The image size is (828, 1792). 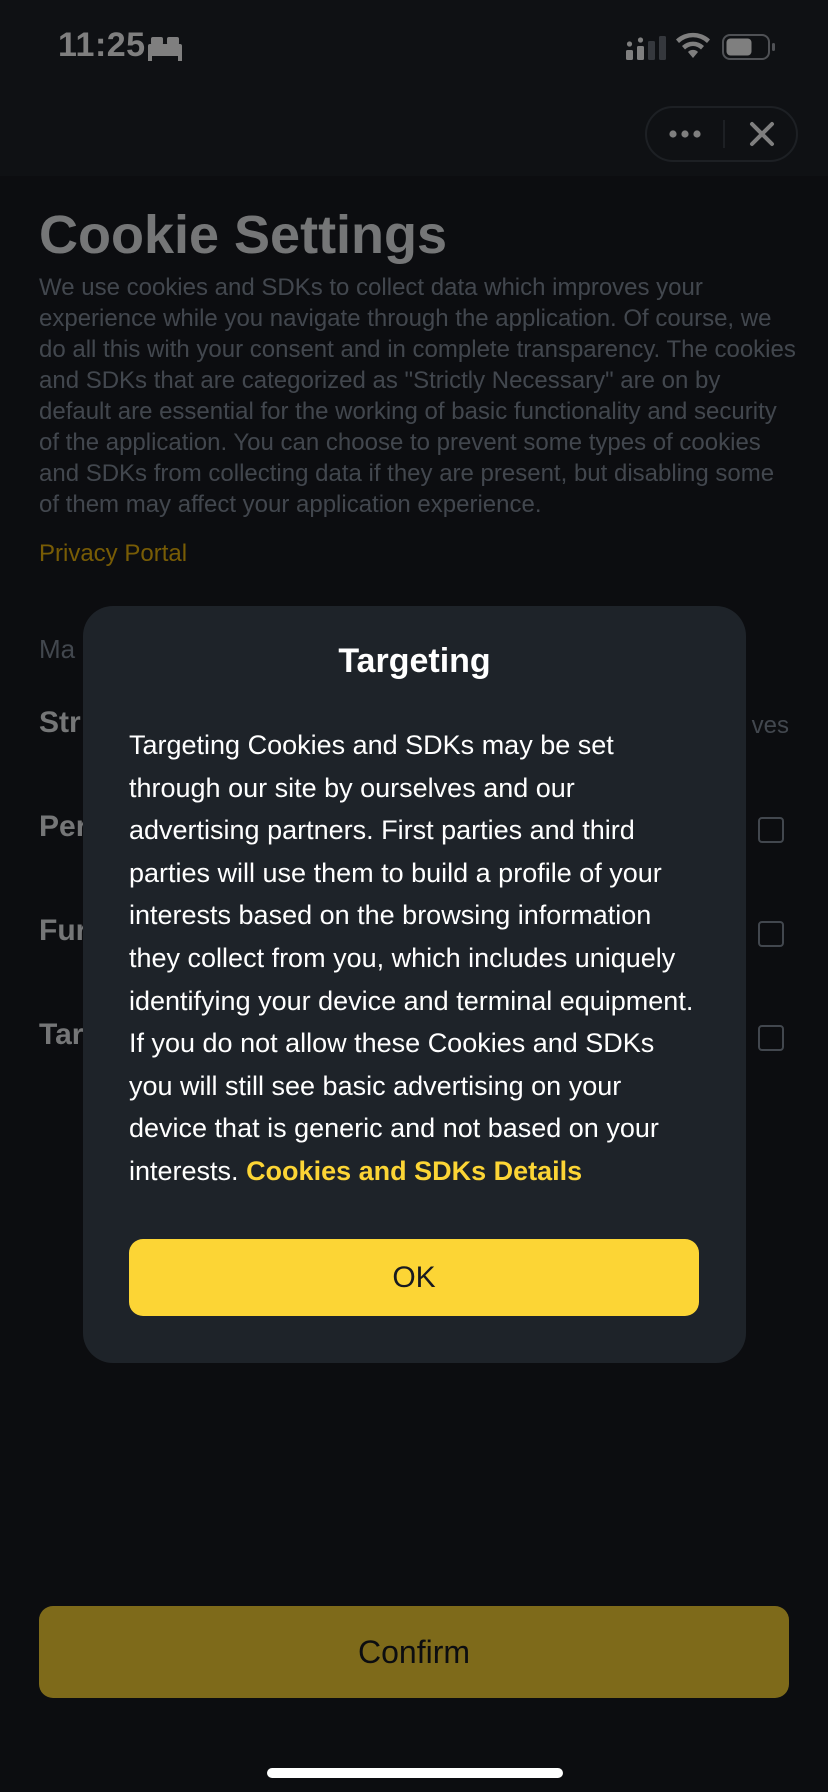 I want to click on dialog-title: Targeting, so click(x=414, y=661).